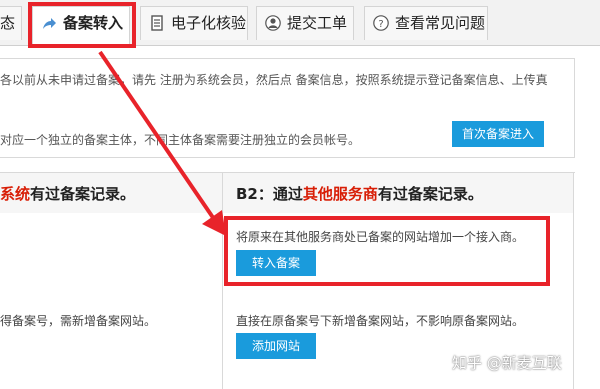 The width and height of the screenshot is (600, 389). What do you see at coordinates (507, 363) in the screenshot?
I see `watermark: 知乎 @新麦互联` at bounding box center [507, 363].